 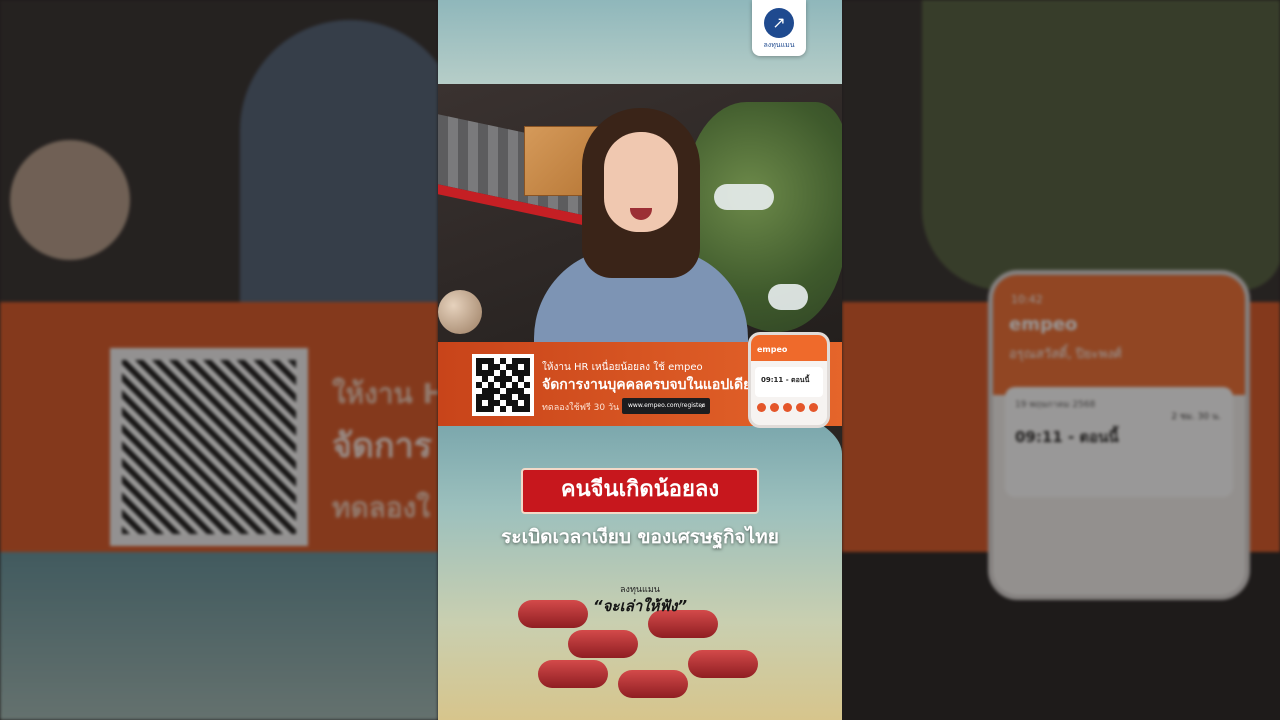 I want to click on news-host, so click(x=641, y=227).